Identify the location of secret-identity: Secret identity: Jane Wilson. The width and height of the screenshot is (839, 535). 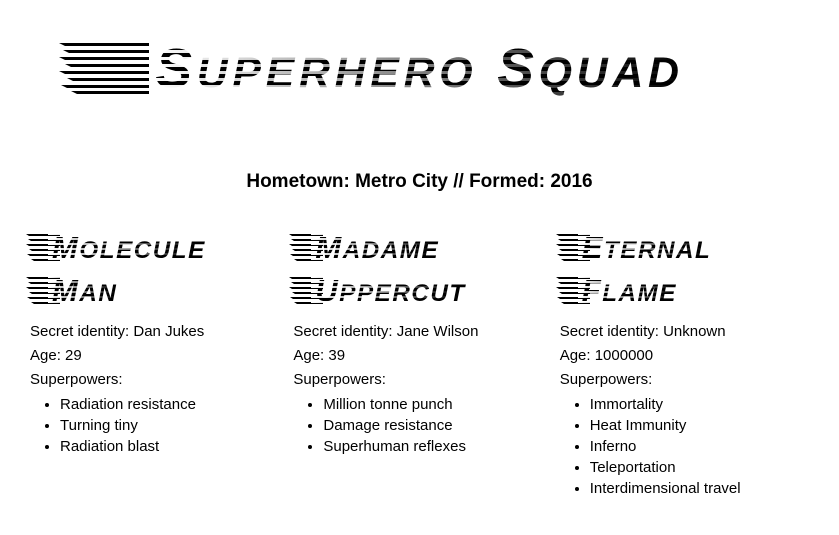
(386, 331).